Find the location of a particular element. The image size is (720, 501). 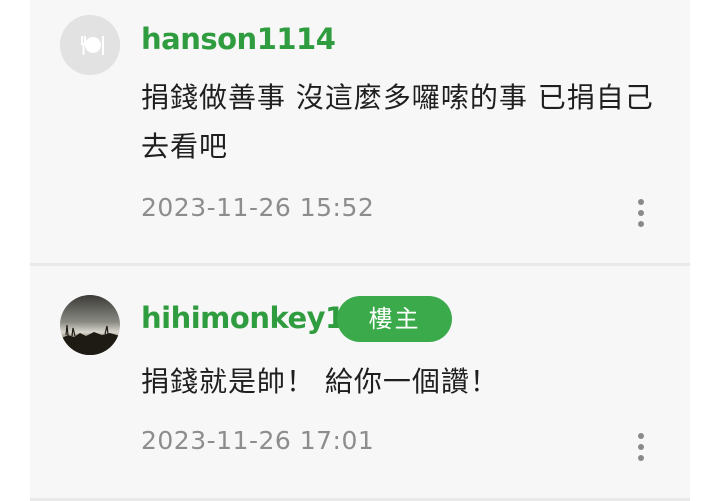

comment-text: 捐錢做善事 沒這麼多囉嗦的事 已捐自己去看吧 is located at coordinates (397, 122).